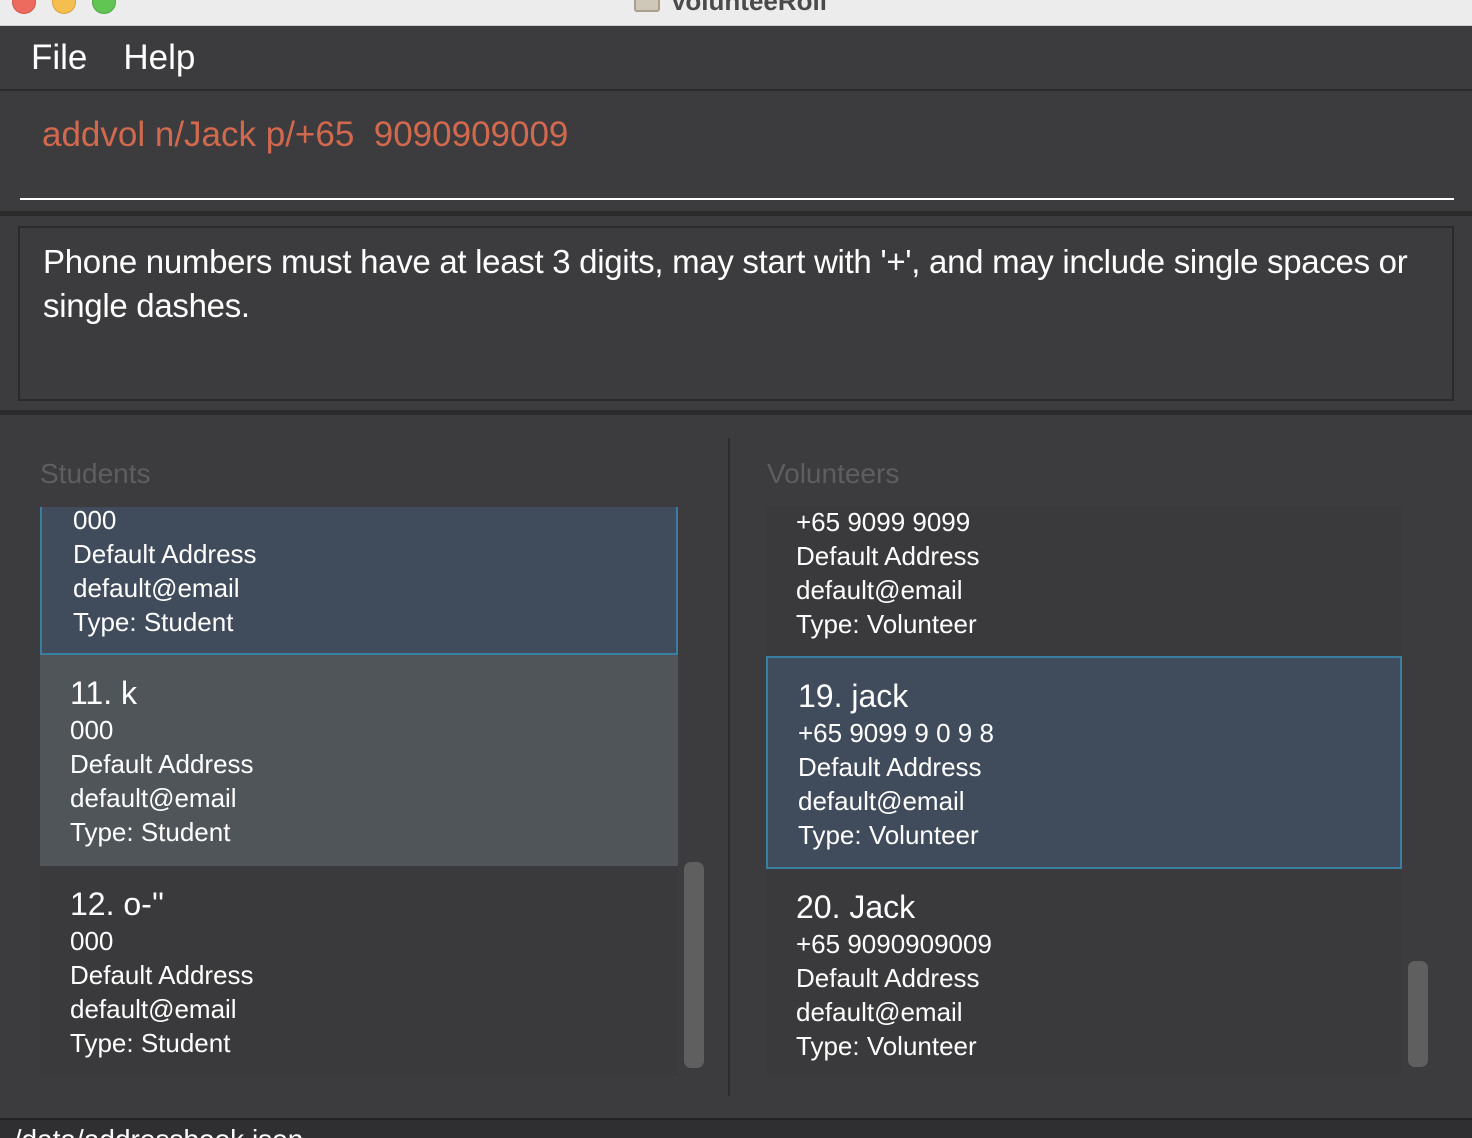 The height and width of the screenshot is (1138, 1472). Describe the element at coordinates (59, 58) in the screenshot. I see `menu-file: File` at that location.